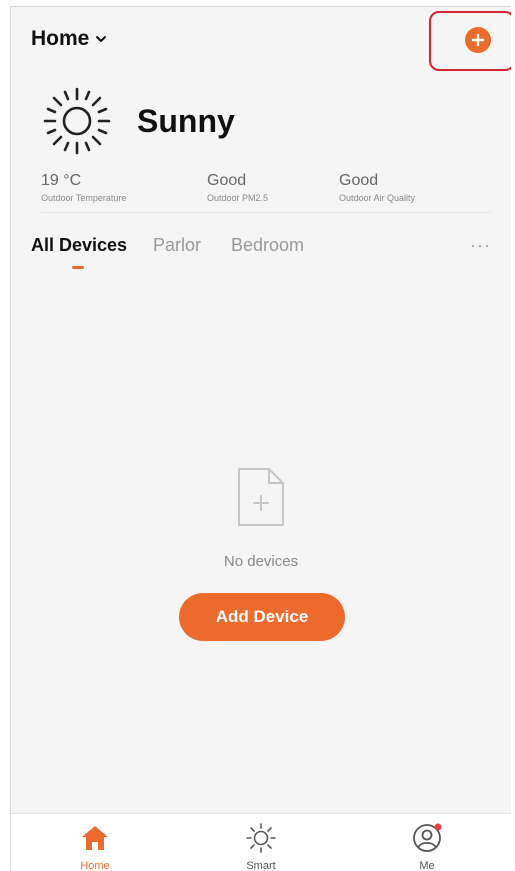 This screenshot has width=515, height=871. Describe the element at coordinates (101, 39) in the screenshot. I see `chevron-down-icon` at that location.